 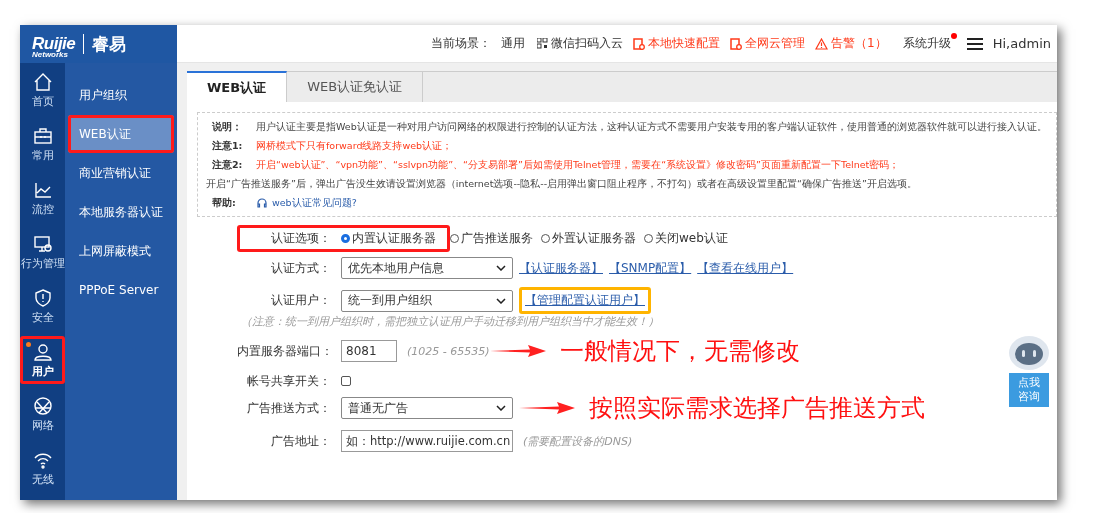 I want to click on header-link: 告警（1）, so click(x=851, y=43).